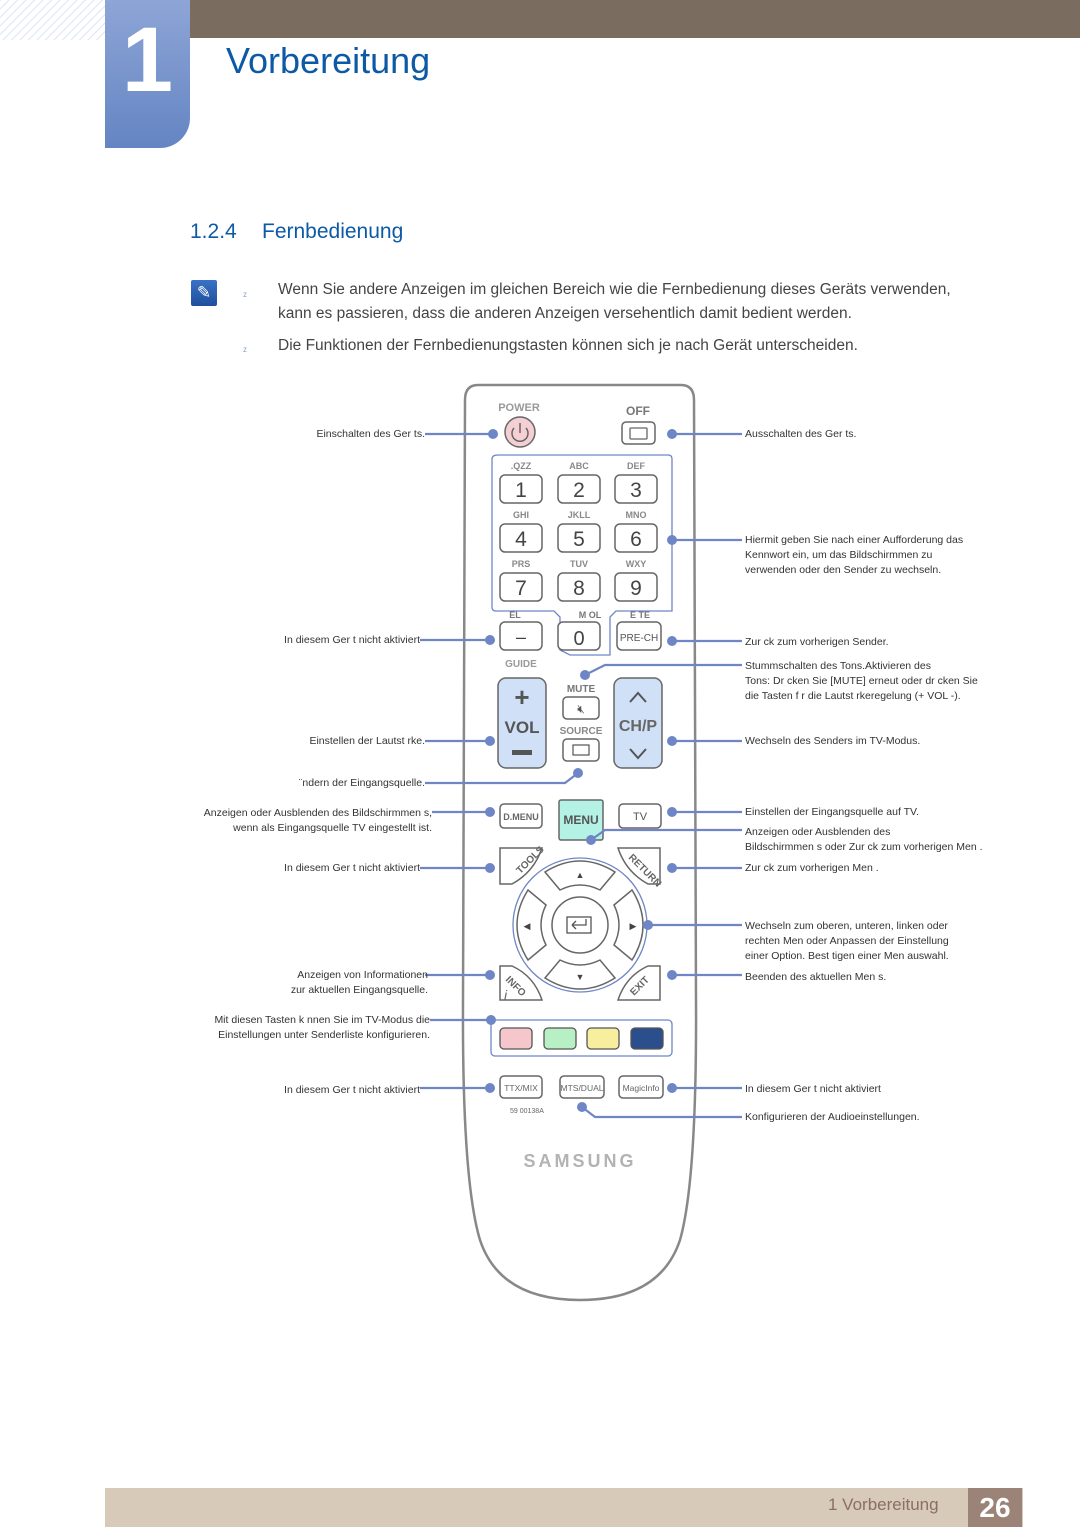 The image size is (1080, 1527). I want to click on del-label: EL, so click(515, 615).